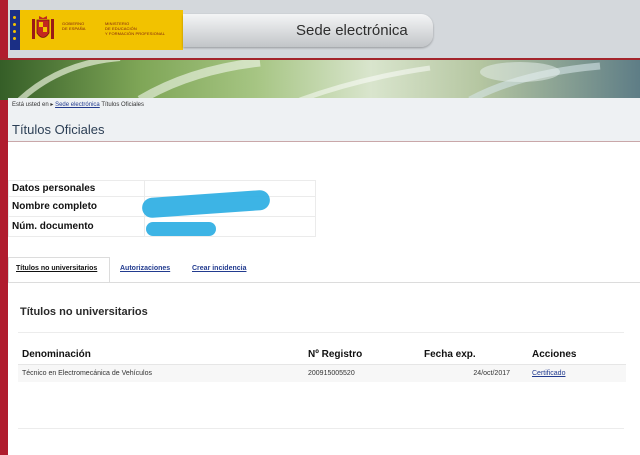  What do you see at coordinates (43, 27) in the screenshot?
I see `coat-of-arms-icon` at bounding box center [43, 27].